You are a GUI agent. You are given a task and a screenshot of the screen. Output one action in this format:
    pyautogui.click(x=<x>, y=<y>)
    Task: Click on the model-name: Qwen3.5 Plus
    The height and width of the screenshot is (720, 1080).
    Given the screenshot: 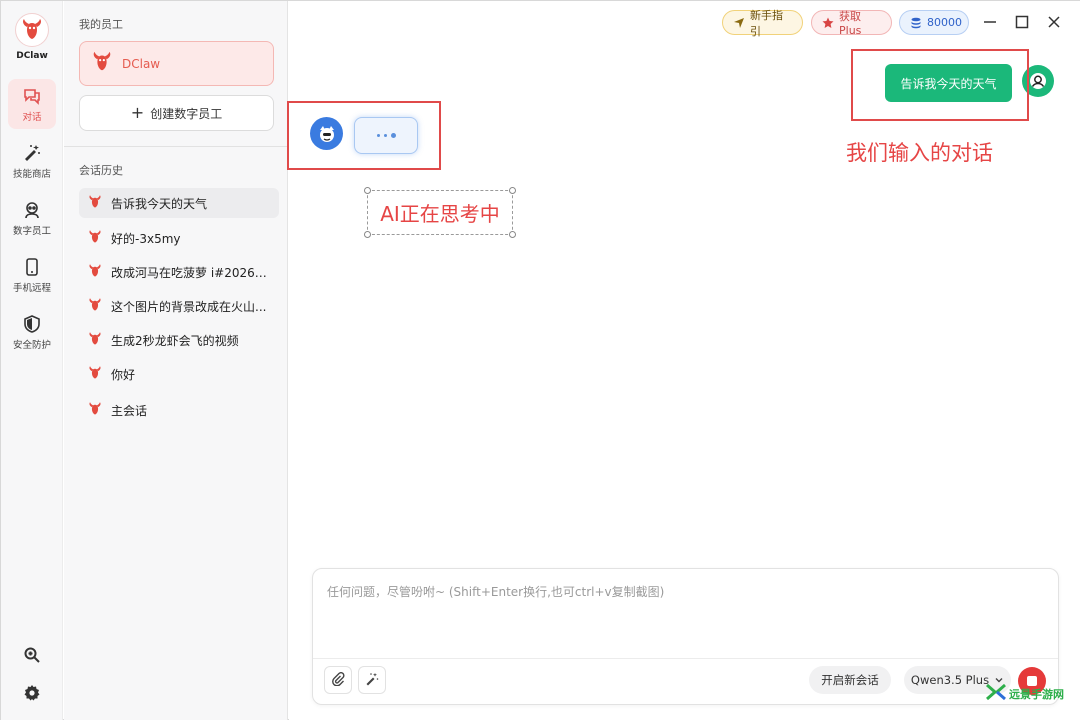 What is the action you would take?
    pyautogui.click(x=950, y=680)
    